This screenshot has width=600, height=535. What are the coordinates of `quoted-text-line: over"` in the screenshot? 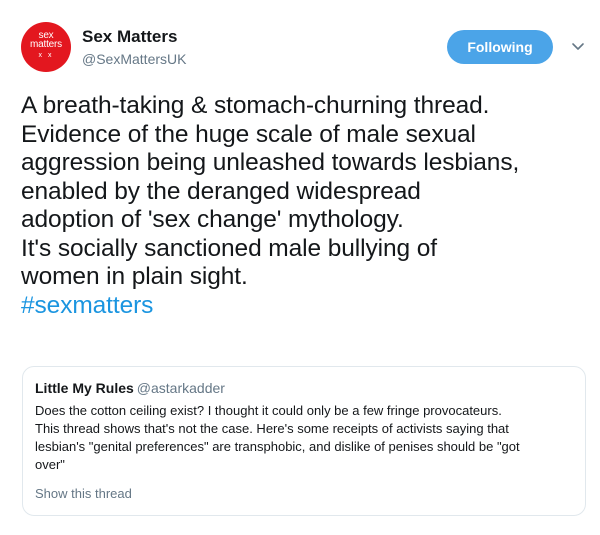 It's located at (50, 464).